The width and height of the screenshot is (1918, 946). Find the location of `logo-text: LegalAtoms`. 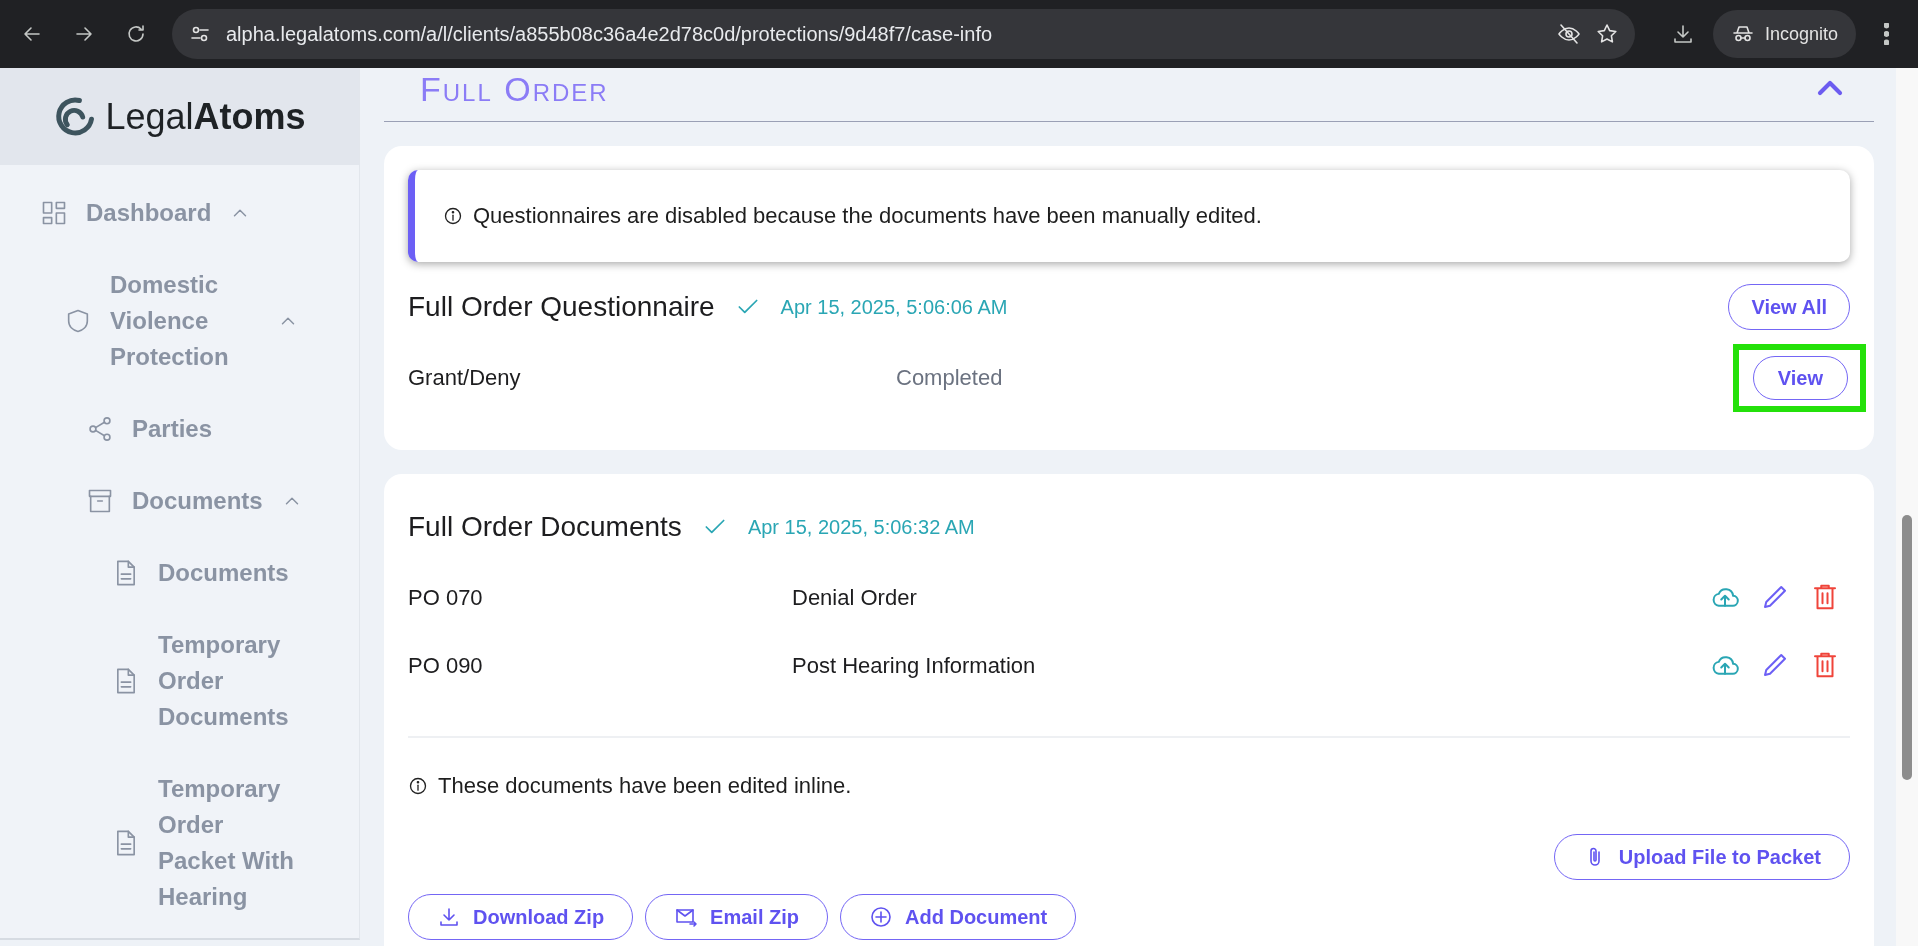

logo-text: LegalAtoms is located at coordinates (205, 116).